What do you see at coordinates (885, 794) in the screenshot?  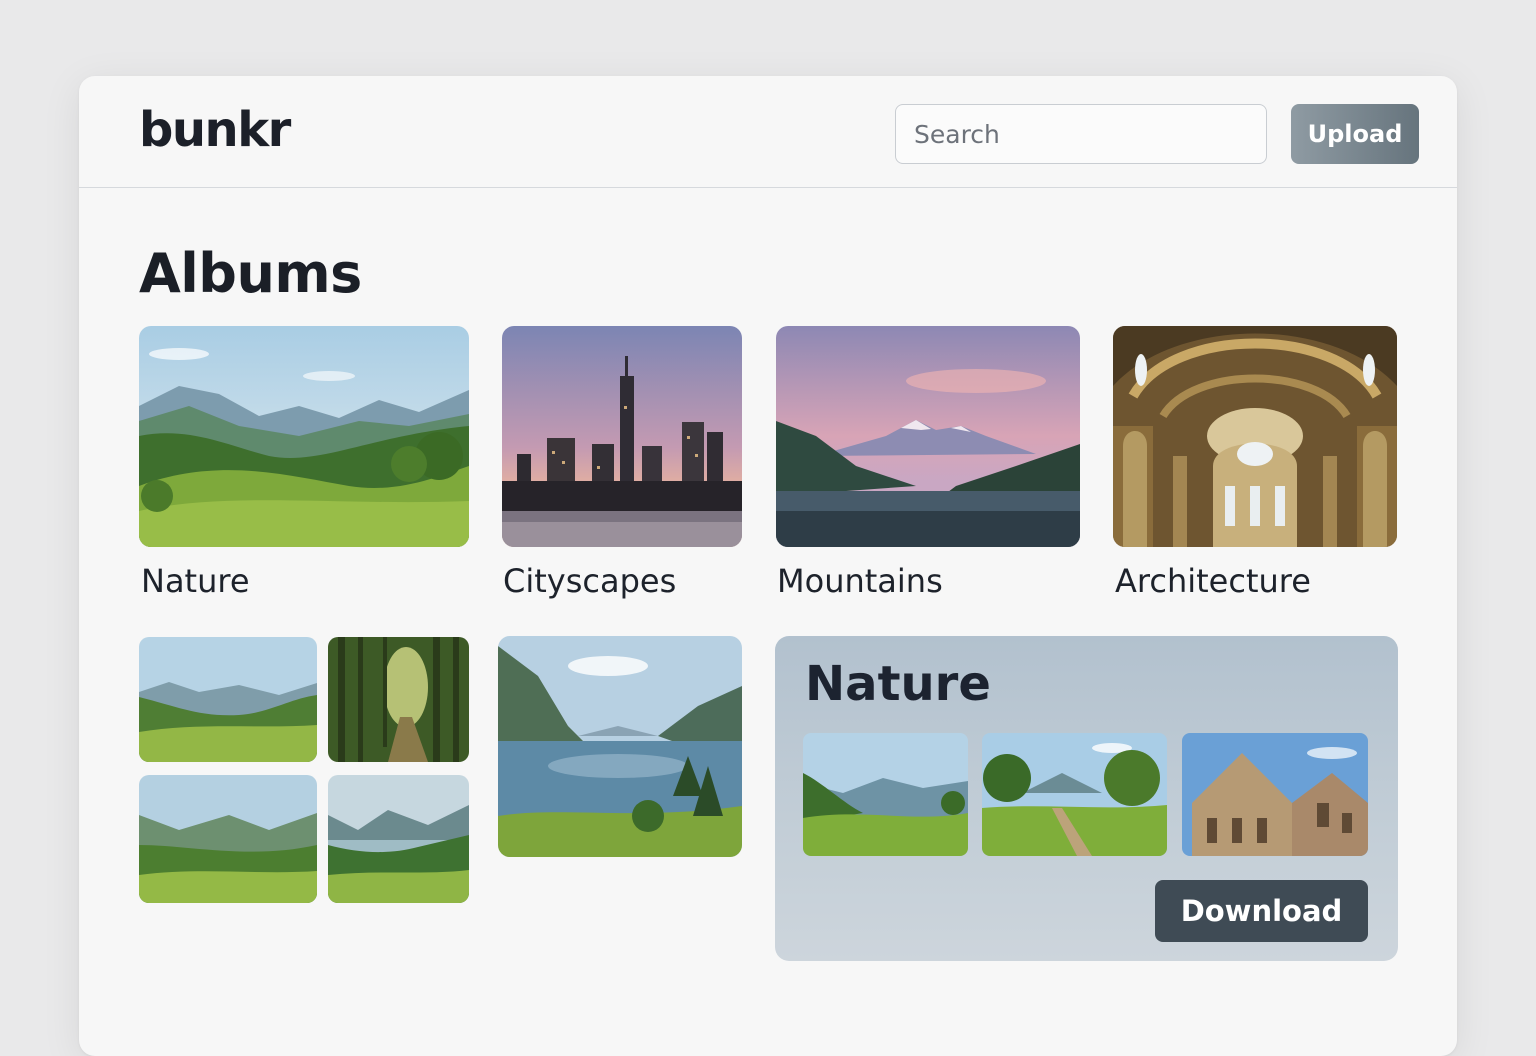 I see `featured-thumb-green-hills` at bounding box center [885, 794].